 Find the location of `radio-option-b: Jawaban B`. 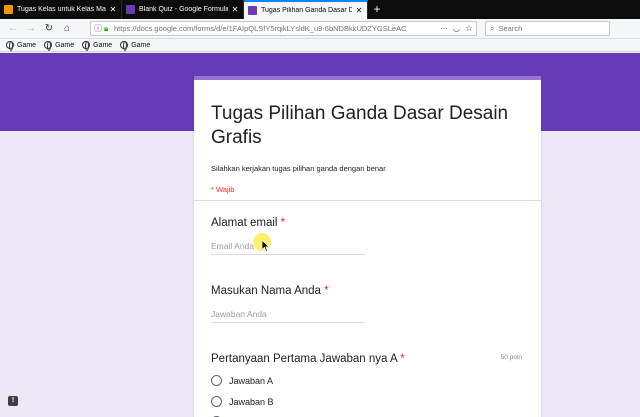

radio-option-b: Jawaban B is located at coordinates (242, 401).